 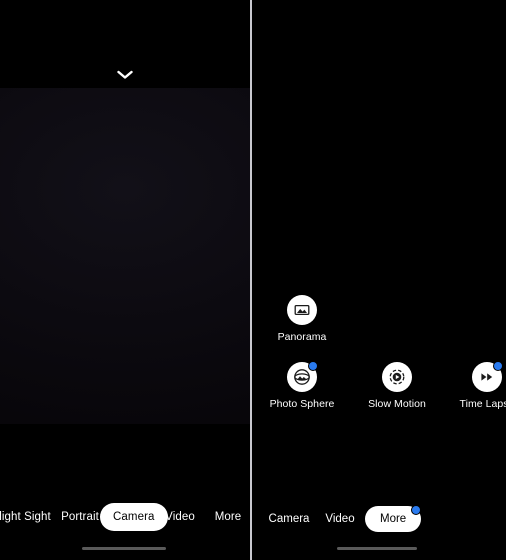 I want to click on panorama-glyph, so click(x=302, y=310).